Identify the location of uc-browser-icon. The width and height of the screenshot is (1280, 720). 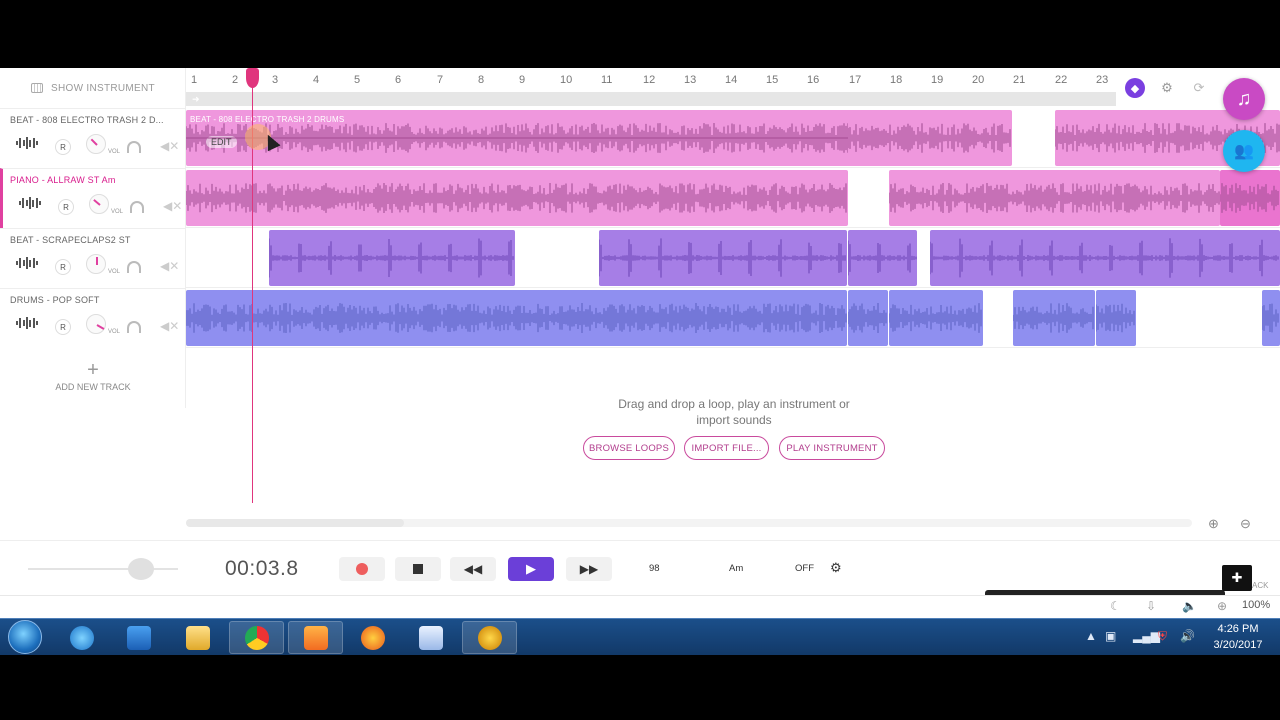
(315, 637).